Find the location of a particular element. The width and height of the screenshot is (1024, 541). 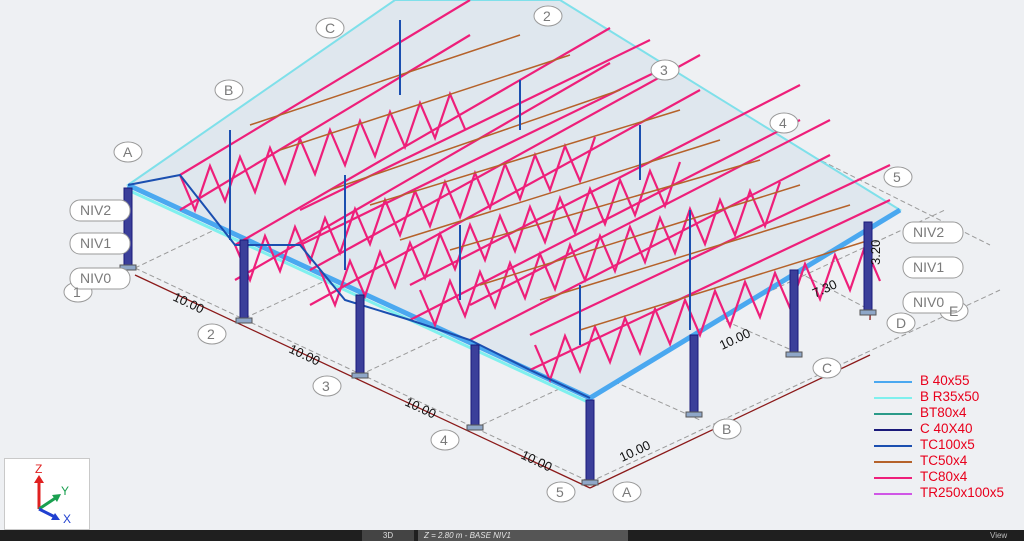

legend-label: TR250x100x5 is located at coordinates (962, 492).